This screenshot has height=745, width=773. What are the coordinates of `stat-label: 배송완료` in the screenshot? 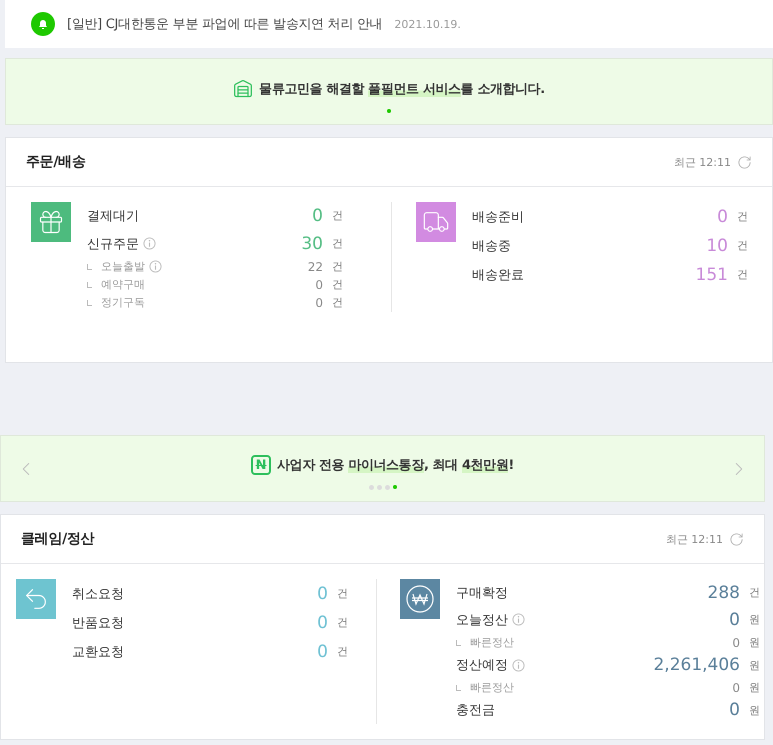 It's located at (498, 275).